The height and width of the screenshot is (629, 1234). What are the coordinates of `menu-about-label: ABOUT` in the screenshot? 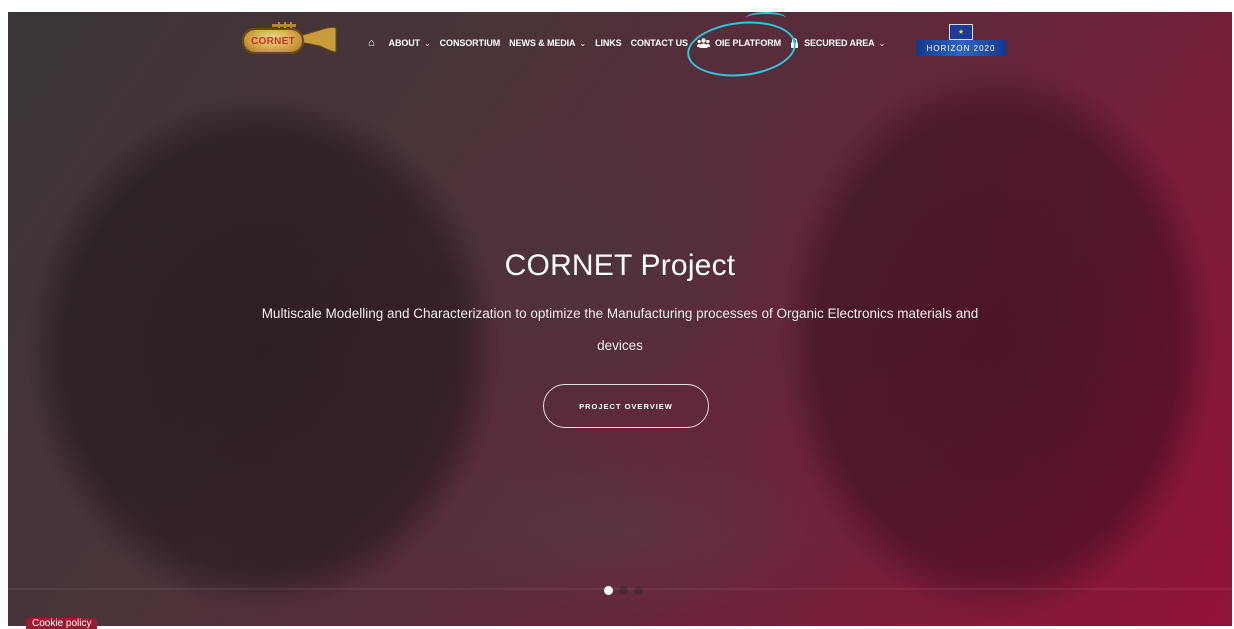 It's located at (404, 43).